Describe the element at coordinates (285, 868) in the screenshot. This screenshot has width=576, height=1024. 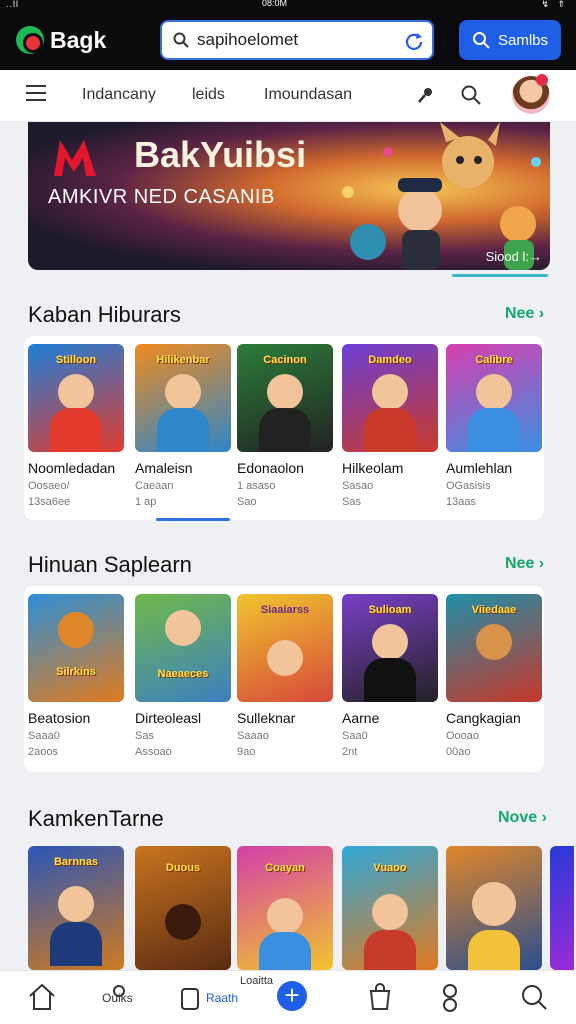
I see `thumbnail-caption: Coayan` at that location.